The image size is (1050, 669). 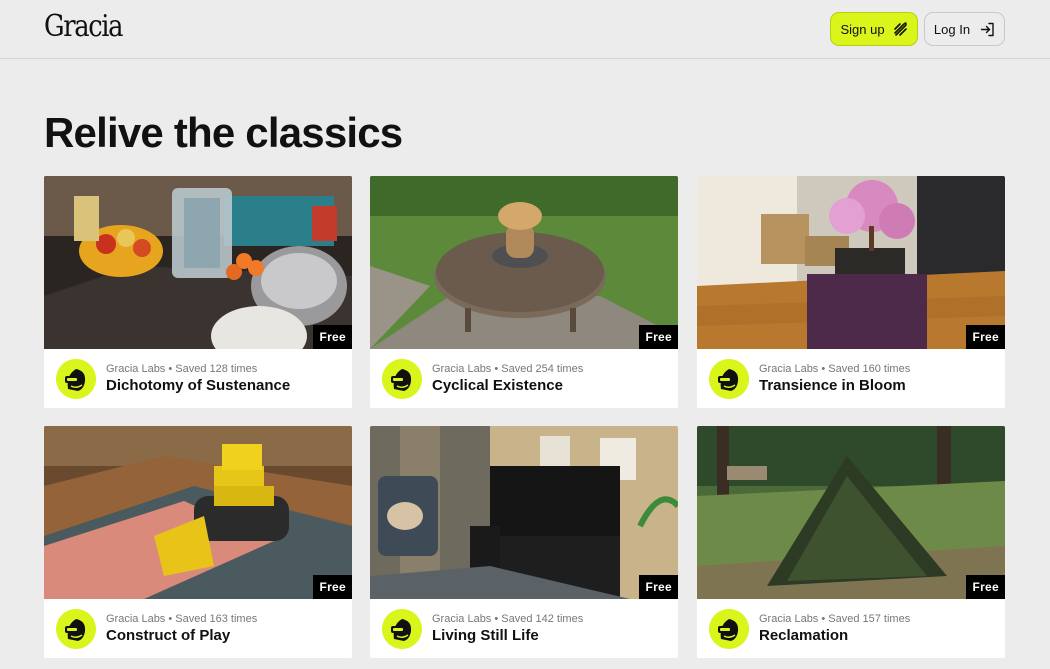 I want to click on card-meta: Gracia Labs • Saved 142 times, so click(x=508, y=619).